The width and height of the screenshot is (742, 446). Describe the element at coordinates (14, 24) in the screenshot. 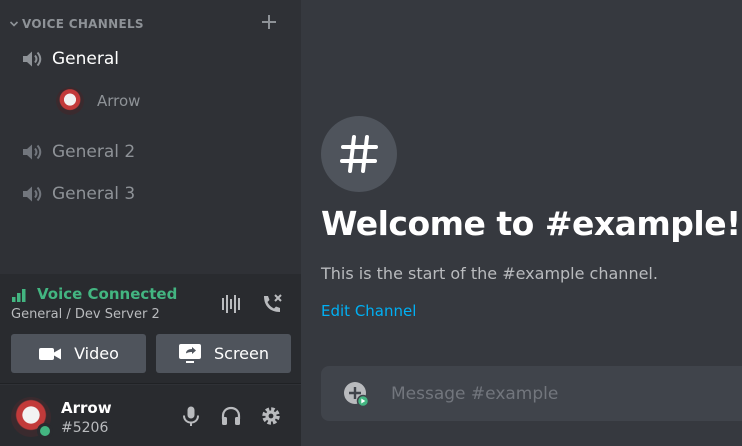

I see `chevron-down-icon` at that location.